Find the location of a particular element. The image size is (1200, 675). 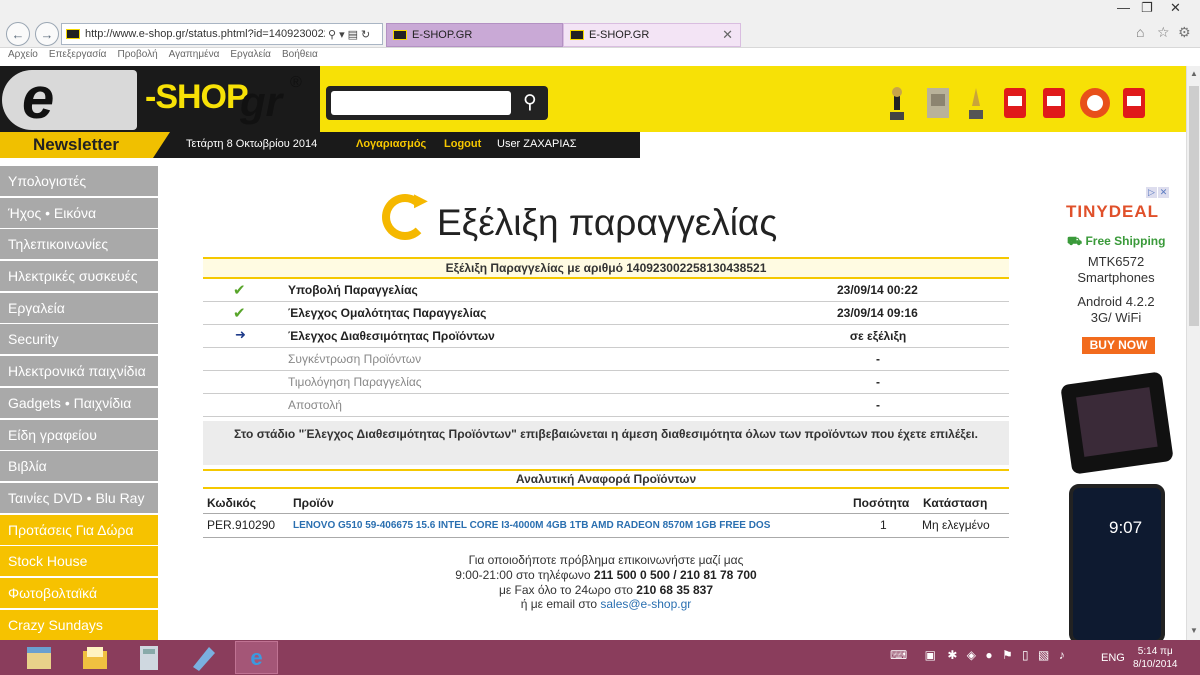

account-link: Λογαριασμός is located at coordinates (391, 144).